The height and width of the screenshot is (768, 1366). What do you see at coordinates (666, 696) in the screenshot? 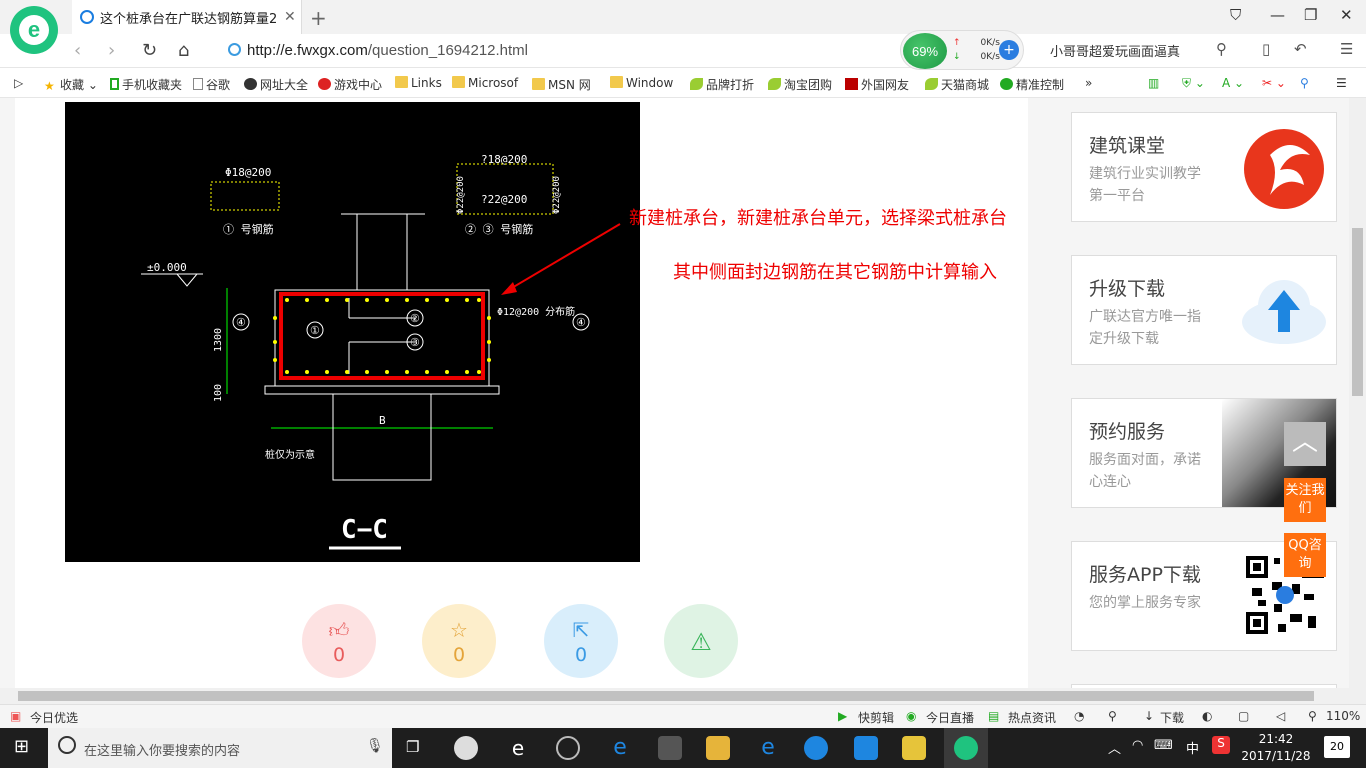
I see `horizontal-scroll-thumb` at bounding box center [666, 696].